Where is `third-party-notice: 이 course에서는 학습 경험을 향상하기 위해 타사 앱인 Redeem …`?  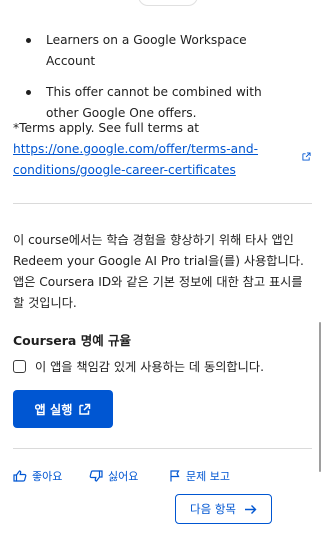 third-party-notice: 이 course에서는 학습 경험을 향상하기 위해 타사 앱인 Redeem … is located at coordinates (158, 271).